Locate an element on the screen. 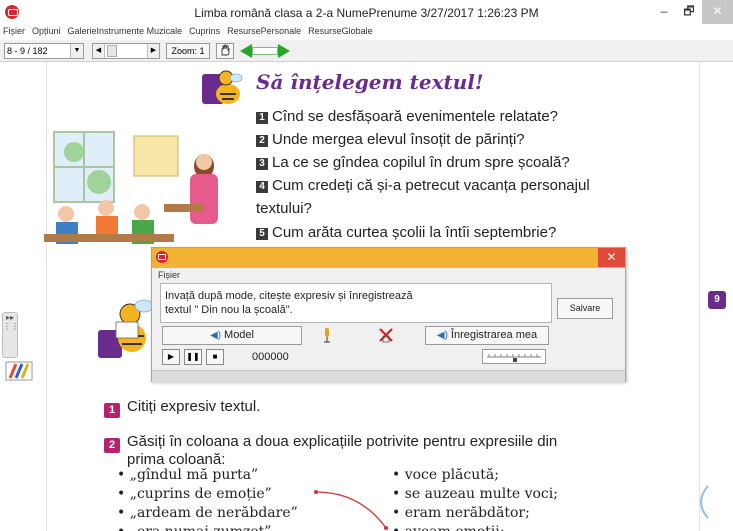 This screenshot has width=733, height=531. my-recording-label: Înregistrarea mea is located at coordinates (494, 335).